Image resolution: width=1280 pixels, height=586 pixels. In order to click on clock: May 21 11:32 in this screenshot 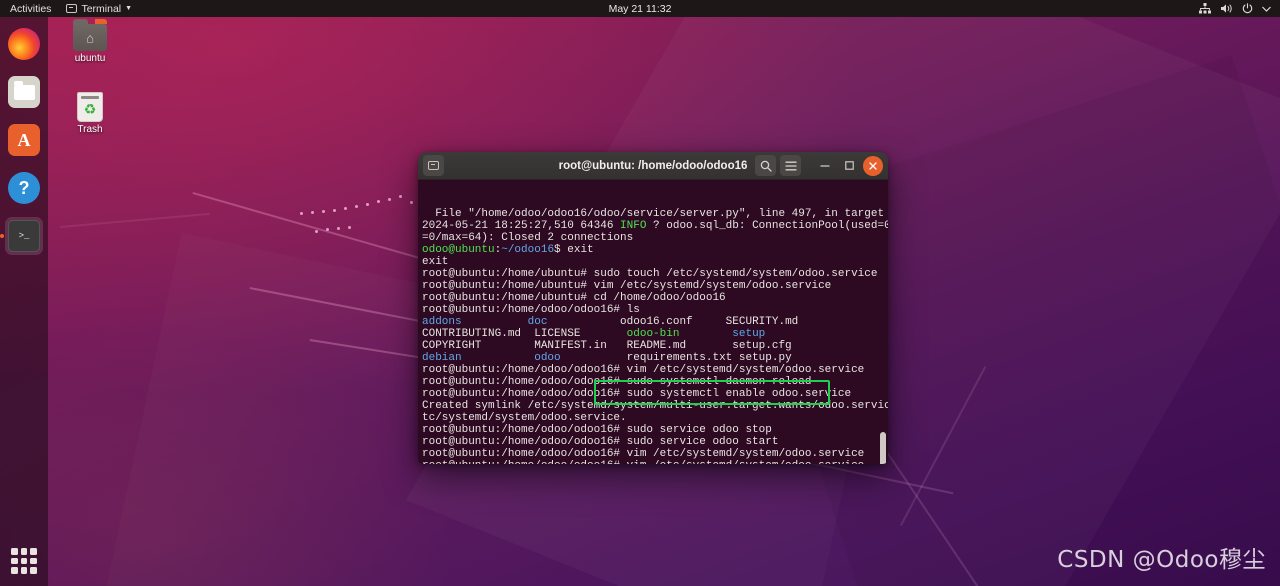, I will do `click(640, 9)`.